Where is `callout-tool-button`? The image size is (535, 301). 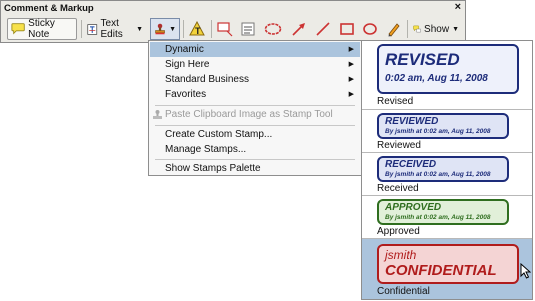 callout-tool-button is located at coordinates (225, 29).